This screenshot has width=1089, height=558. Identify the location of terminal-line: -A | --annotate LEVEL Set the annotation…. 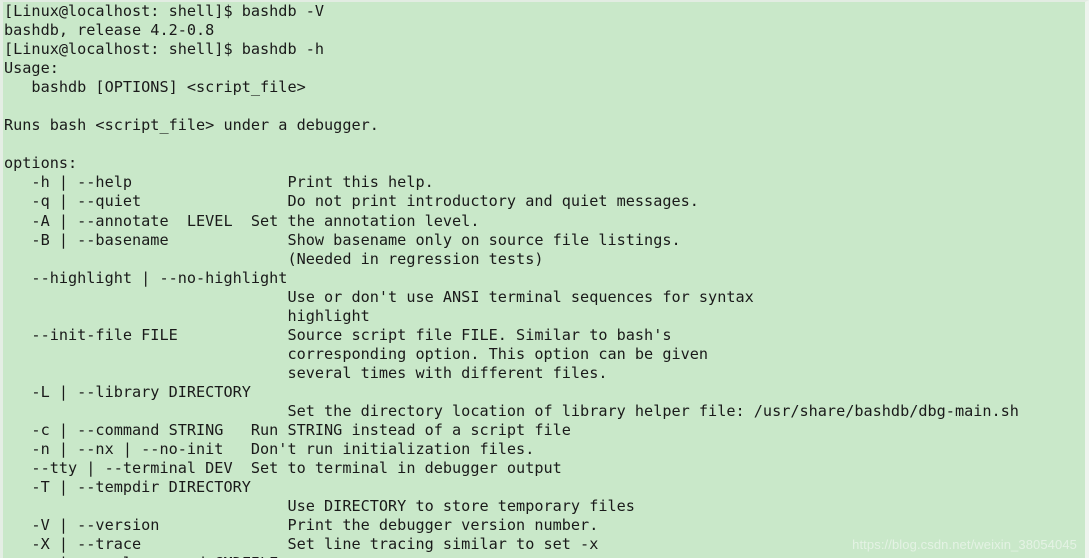
(242, 220).